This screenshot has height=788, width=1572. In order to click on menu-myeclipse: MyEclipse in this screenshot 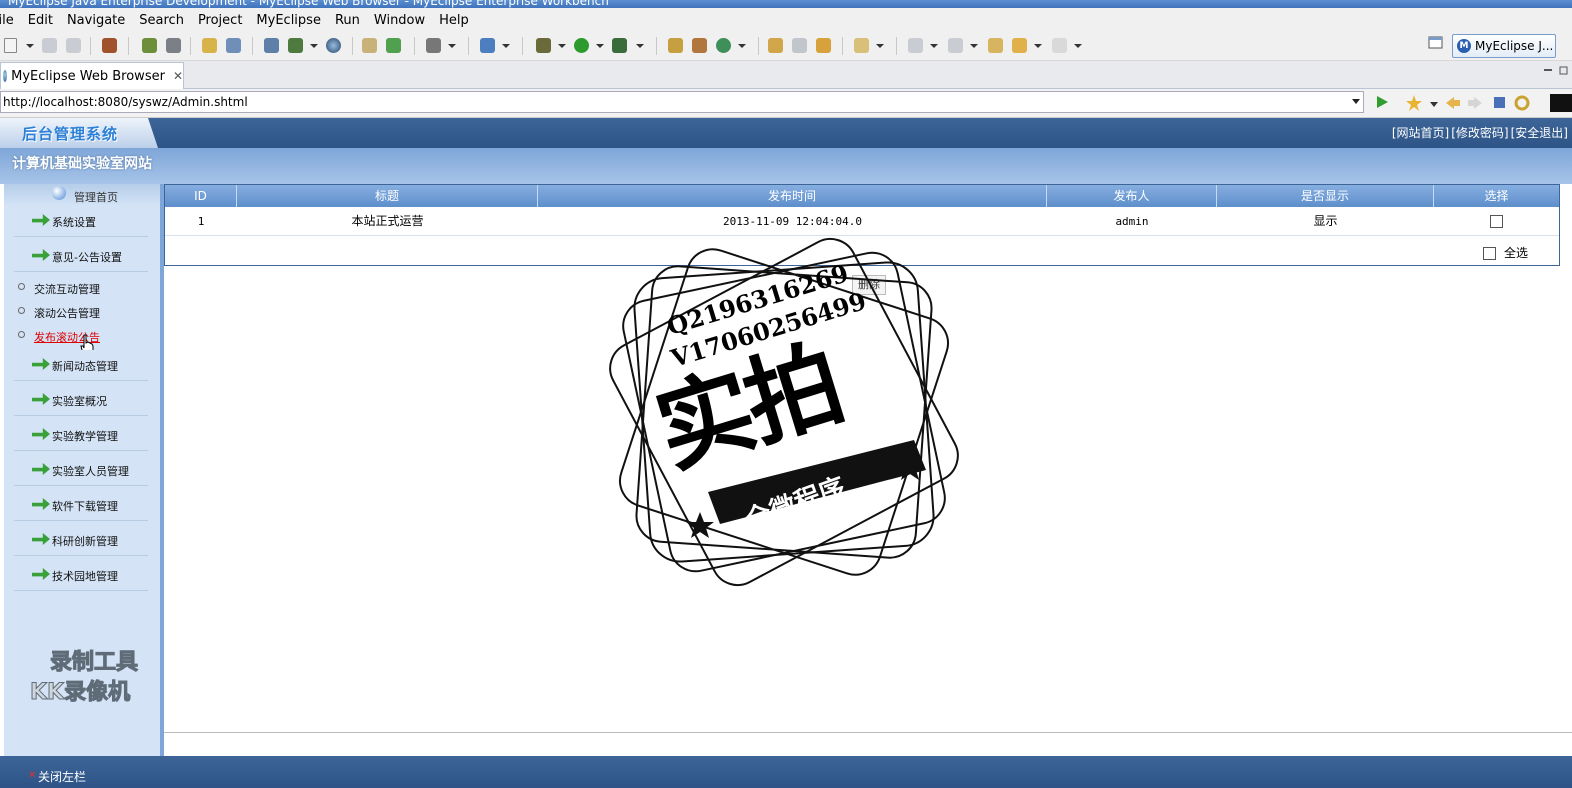, I will do `click(288, 20)`.